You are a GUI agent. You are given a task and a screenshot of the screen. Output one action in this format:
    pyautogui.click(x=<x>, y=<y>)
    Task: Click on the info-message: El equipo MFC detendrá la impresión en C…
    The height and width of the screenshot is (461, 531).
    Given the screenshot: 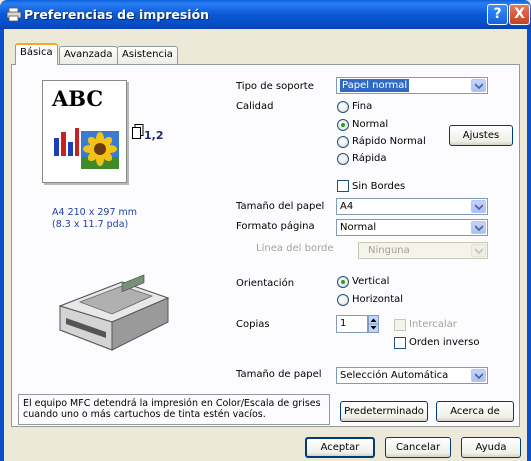 What is the action you would take?
    pyautogui.click(x=174, y=409)
    